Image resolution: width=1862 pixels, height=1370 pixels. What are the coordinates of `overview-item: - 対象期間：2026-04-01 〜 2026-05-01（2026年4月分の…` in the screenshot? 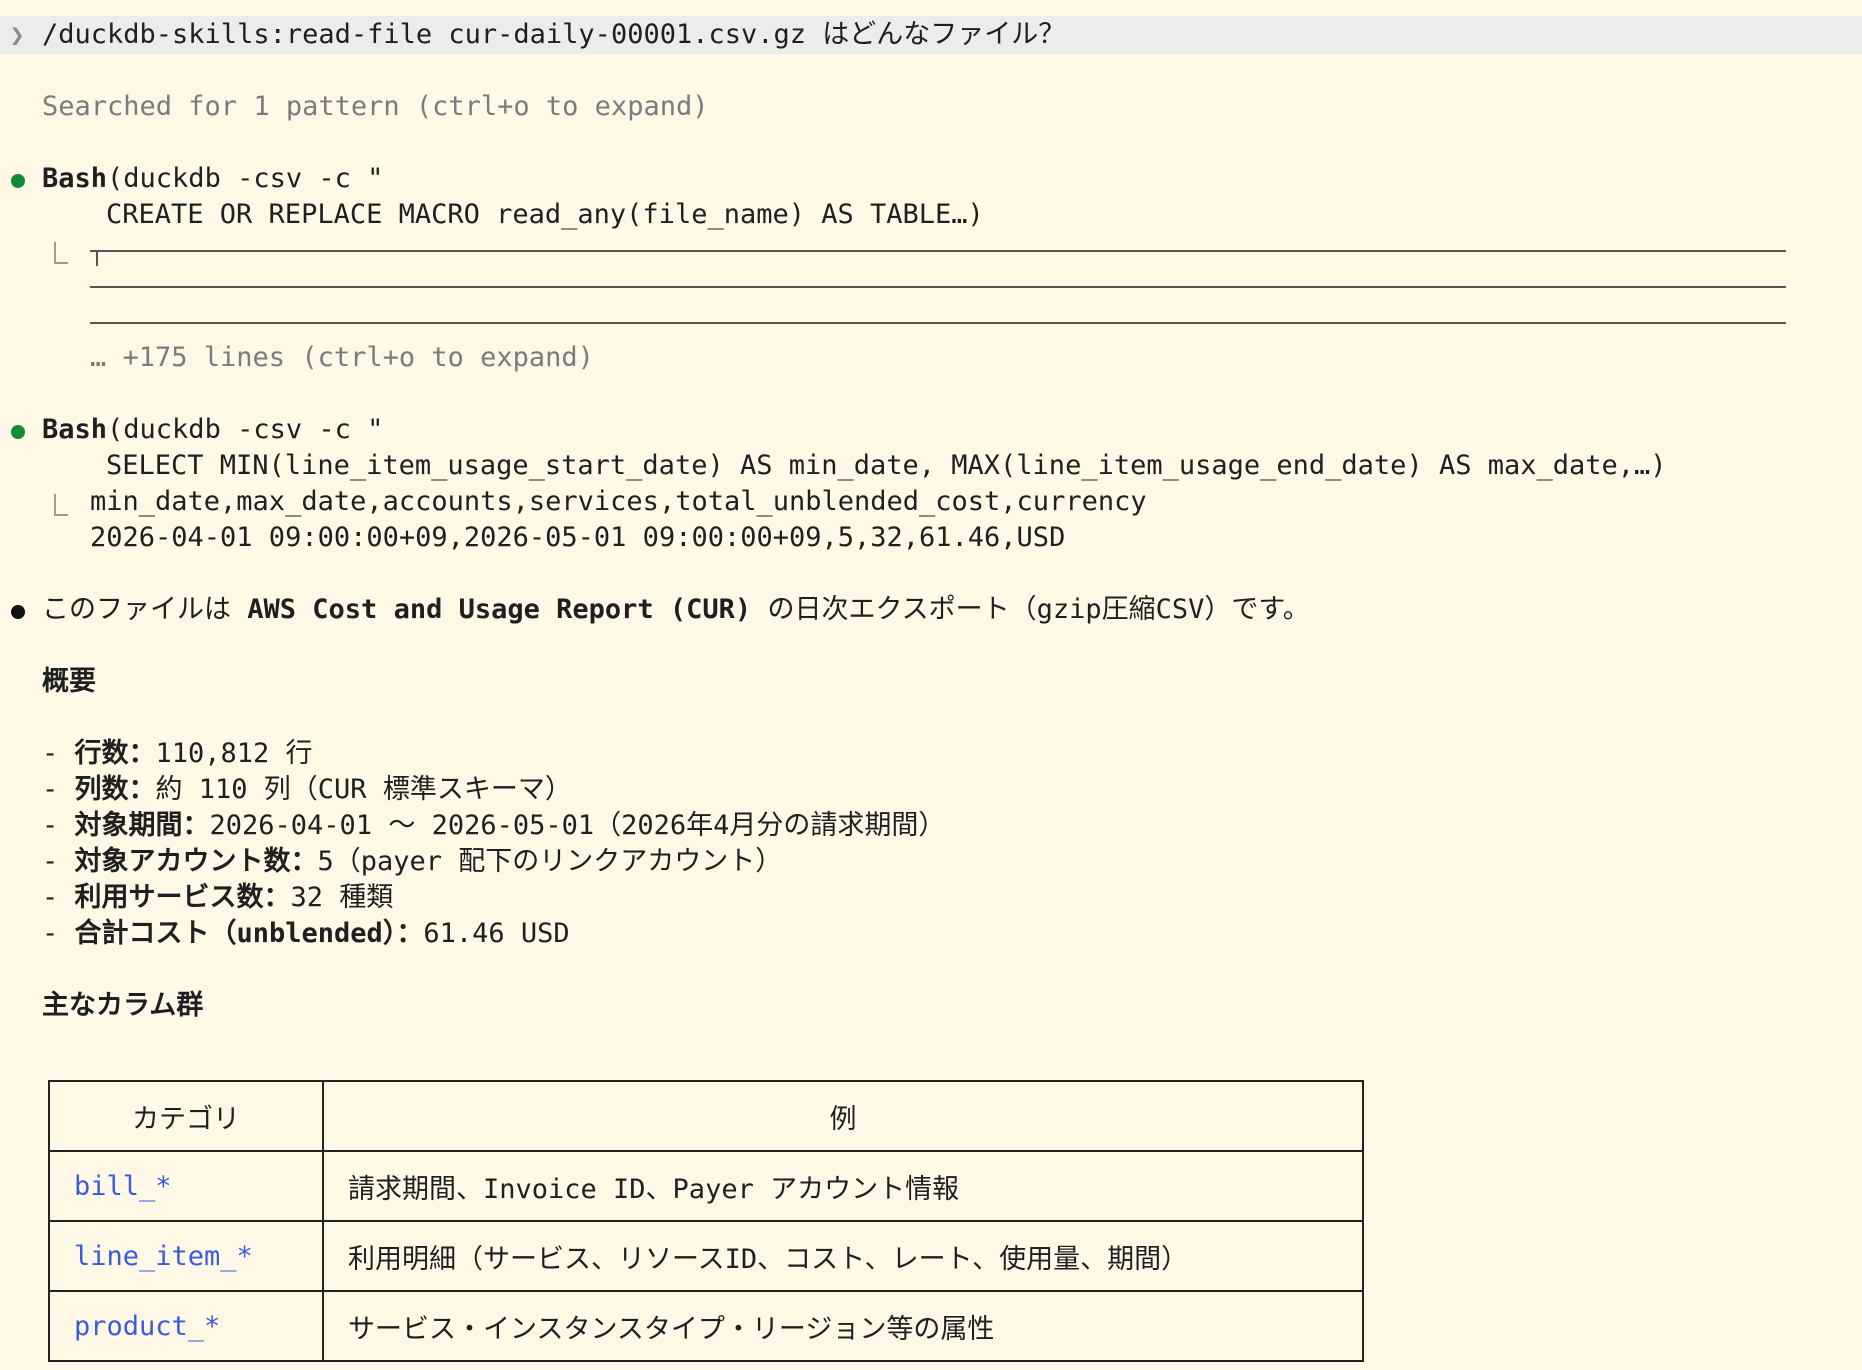 It's located at (494, 825).